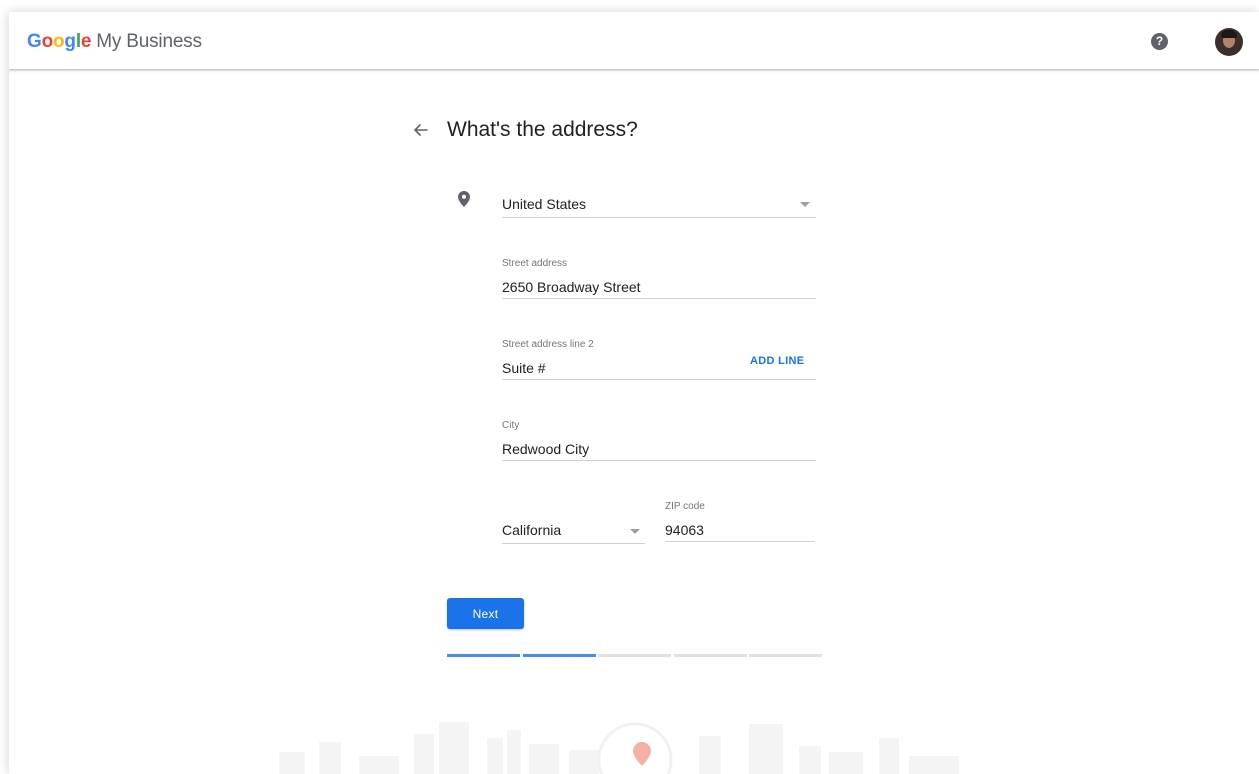 Image resolution: width=1259 pixels, height=774 pixels. I want to click on avatar, so click(1229, 42).